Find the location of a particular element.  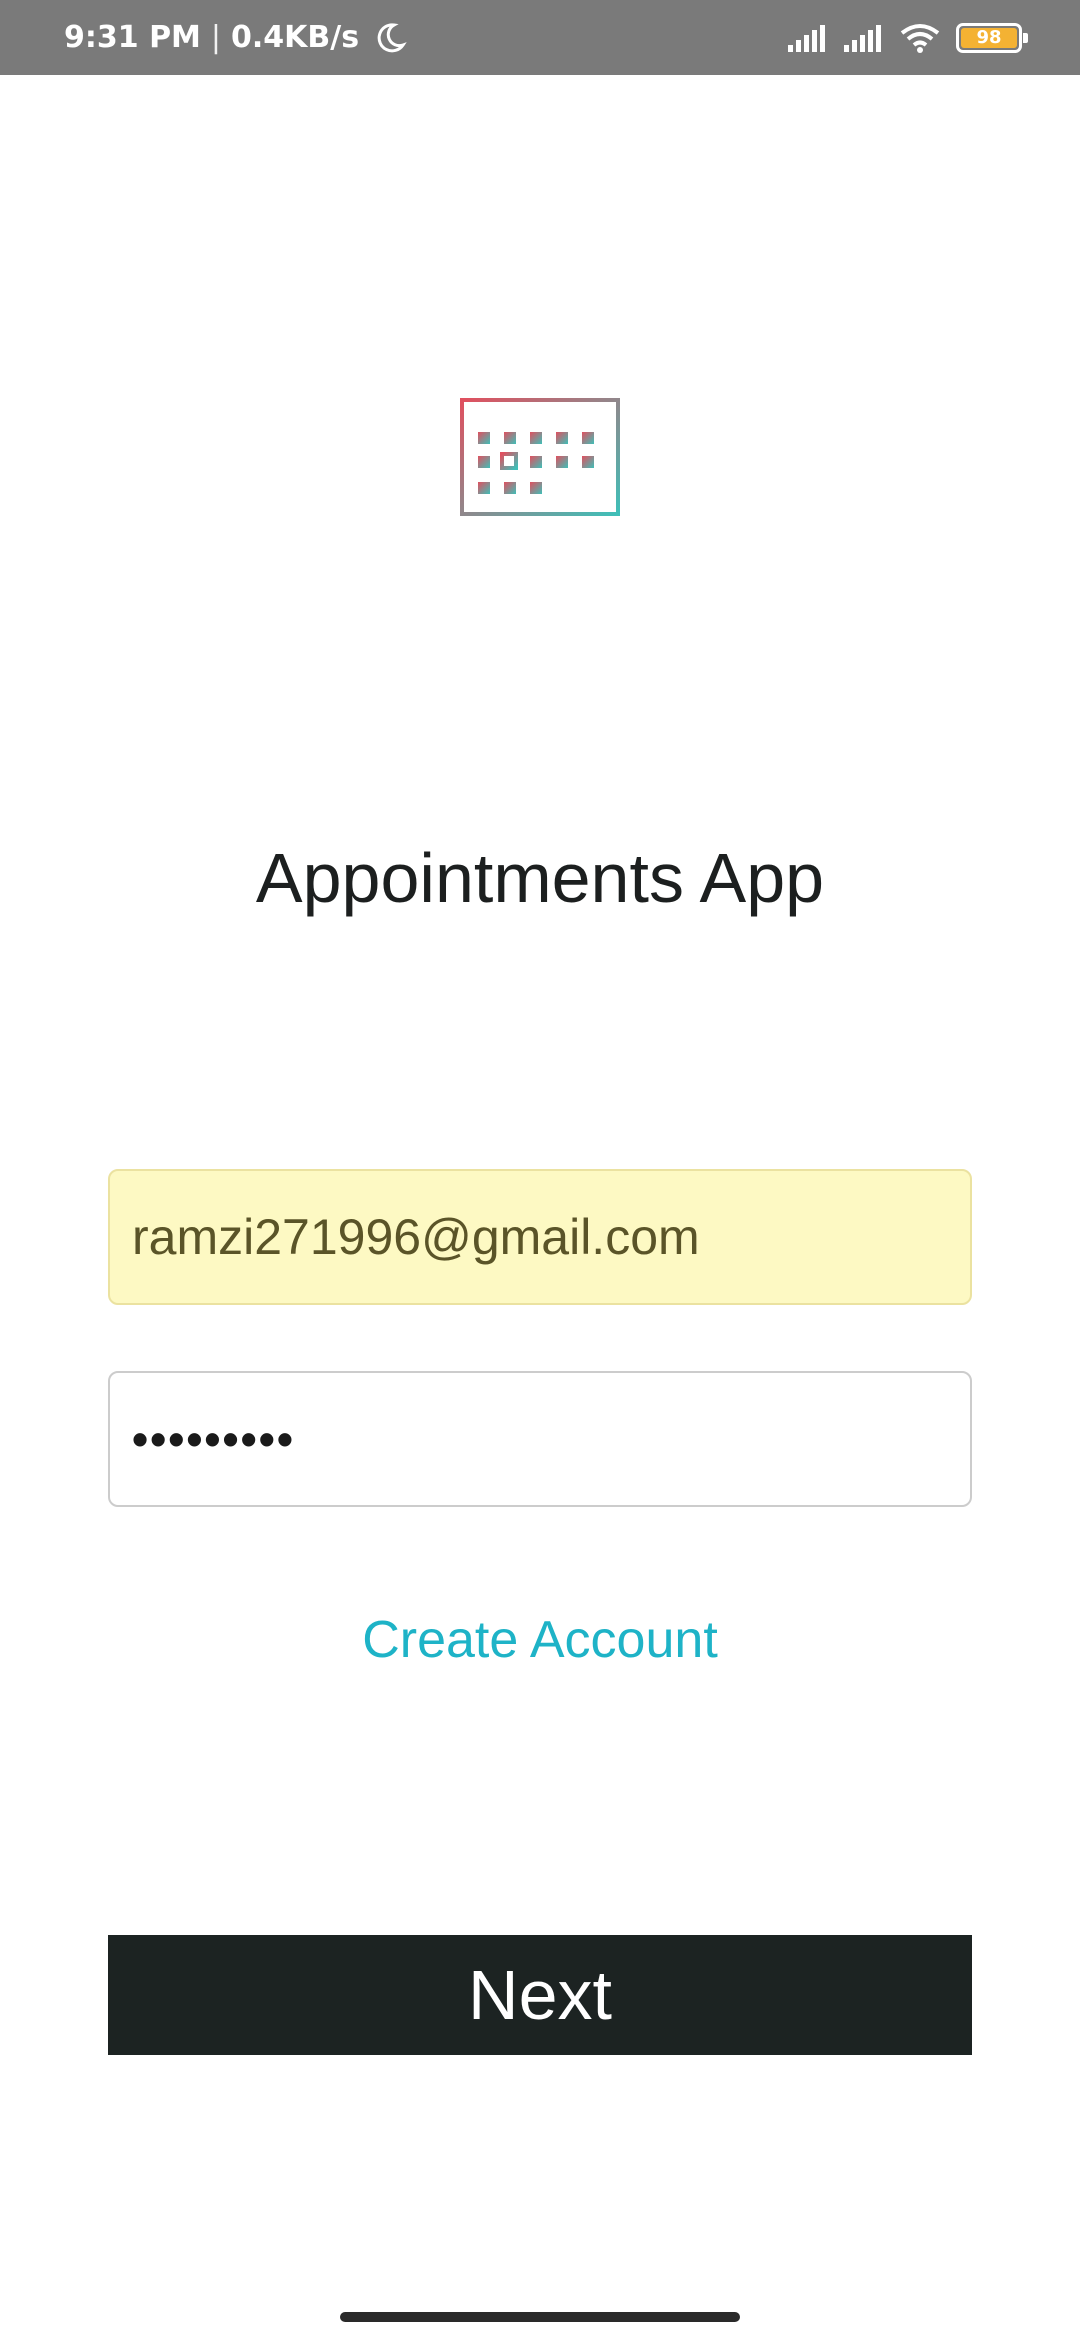

password-field: ••••••••• is located at coordinates (540, 1439).